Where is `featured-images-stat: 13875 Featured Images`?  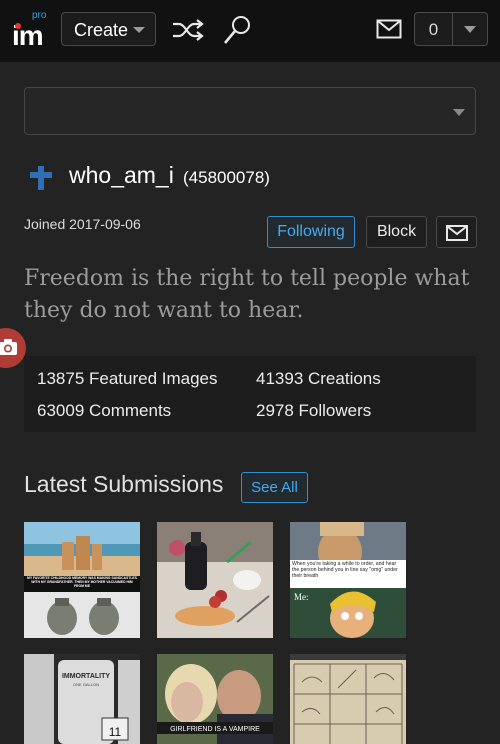 featured-images-stat: 13875 Featured Images is located at coordinates (127, 378).